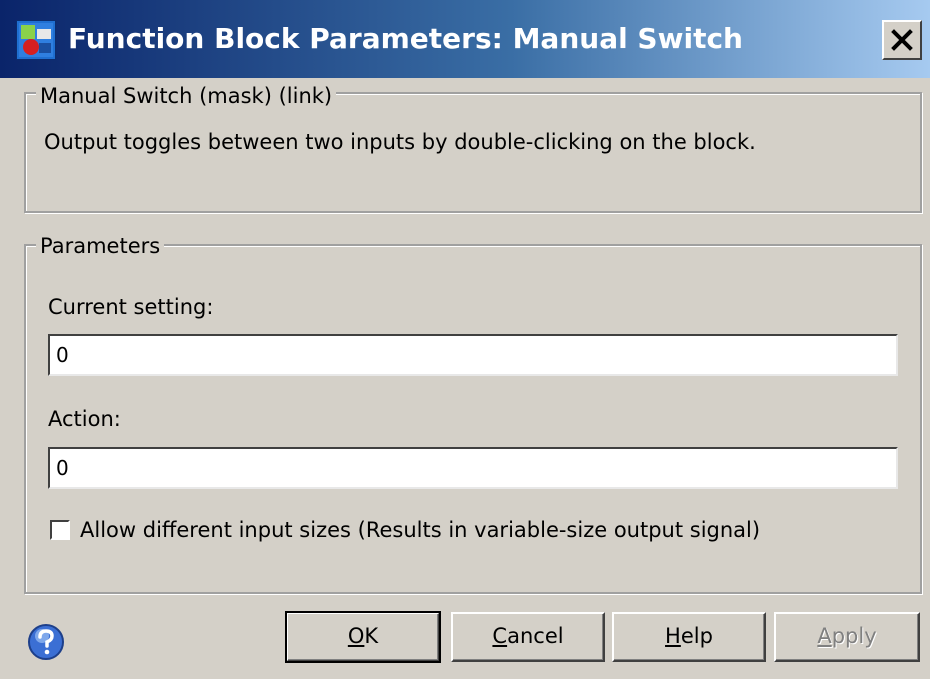 This screenshot has width=930, height=679. I want to click on current-setting-label: Current setting:, so click(131, 307).